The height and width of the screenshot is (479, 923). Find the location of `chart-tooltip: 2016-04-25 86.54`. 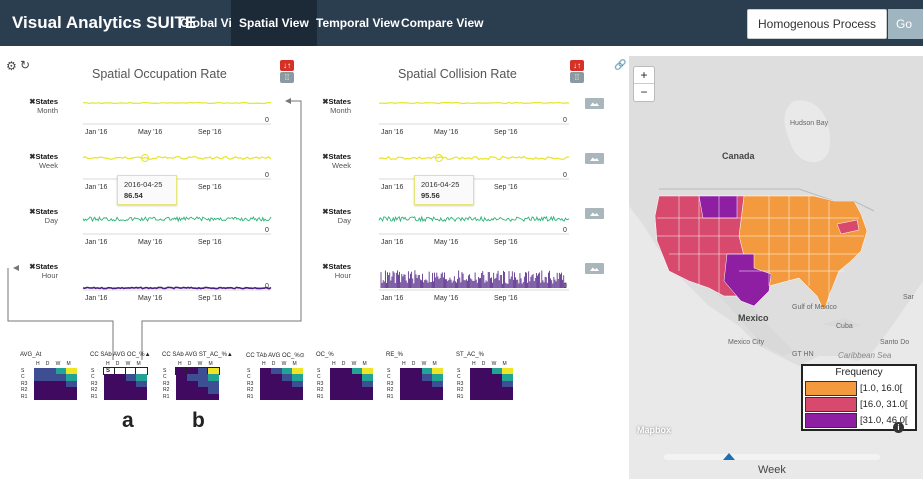

chart-tooltip: 2016-04-25 86.54 is located at coordinates (147, 190).